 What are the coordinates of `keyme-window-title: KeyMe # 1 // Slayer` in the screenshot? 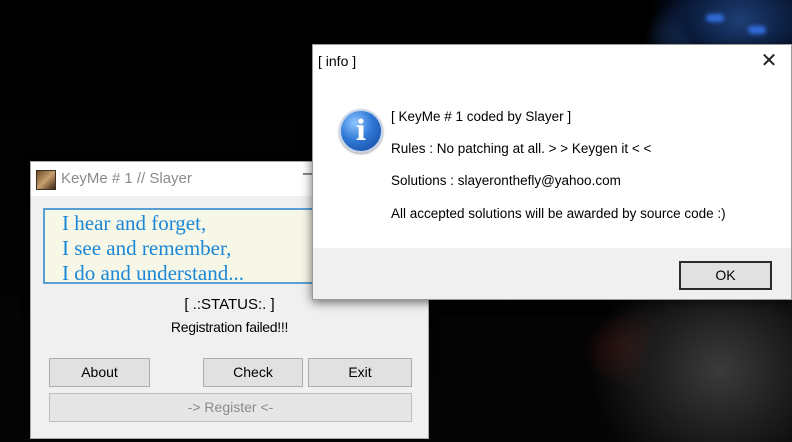 It's located at (126, 178).